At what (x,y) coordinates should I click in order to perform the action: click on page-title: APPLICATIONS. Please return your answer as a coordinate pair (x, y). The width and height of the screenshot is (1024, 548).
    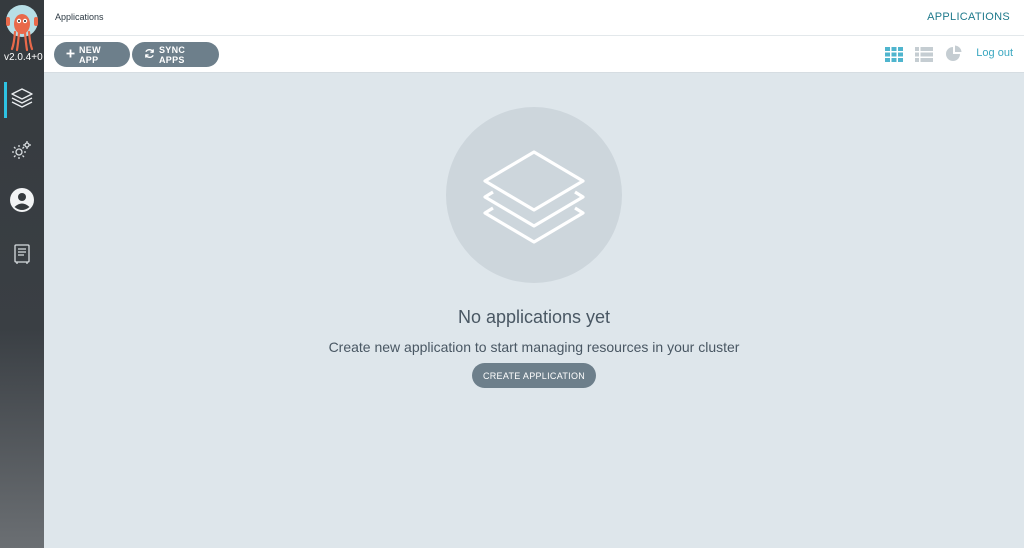
    Looking at the image, I should click on (968, 17).